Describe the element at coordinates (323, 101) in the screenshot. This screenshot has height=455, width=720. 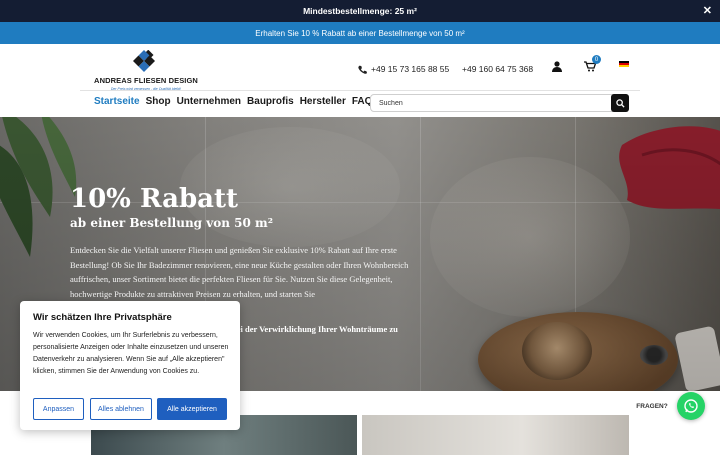
I see `nav-item-hersteller: Hersteller` at that location.